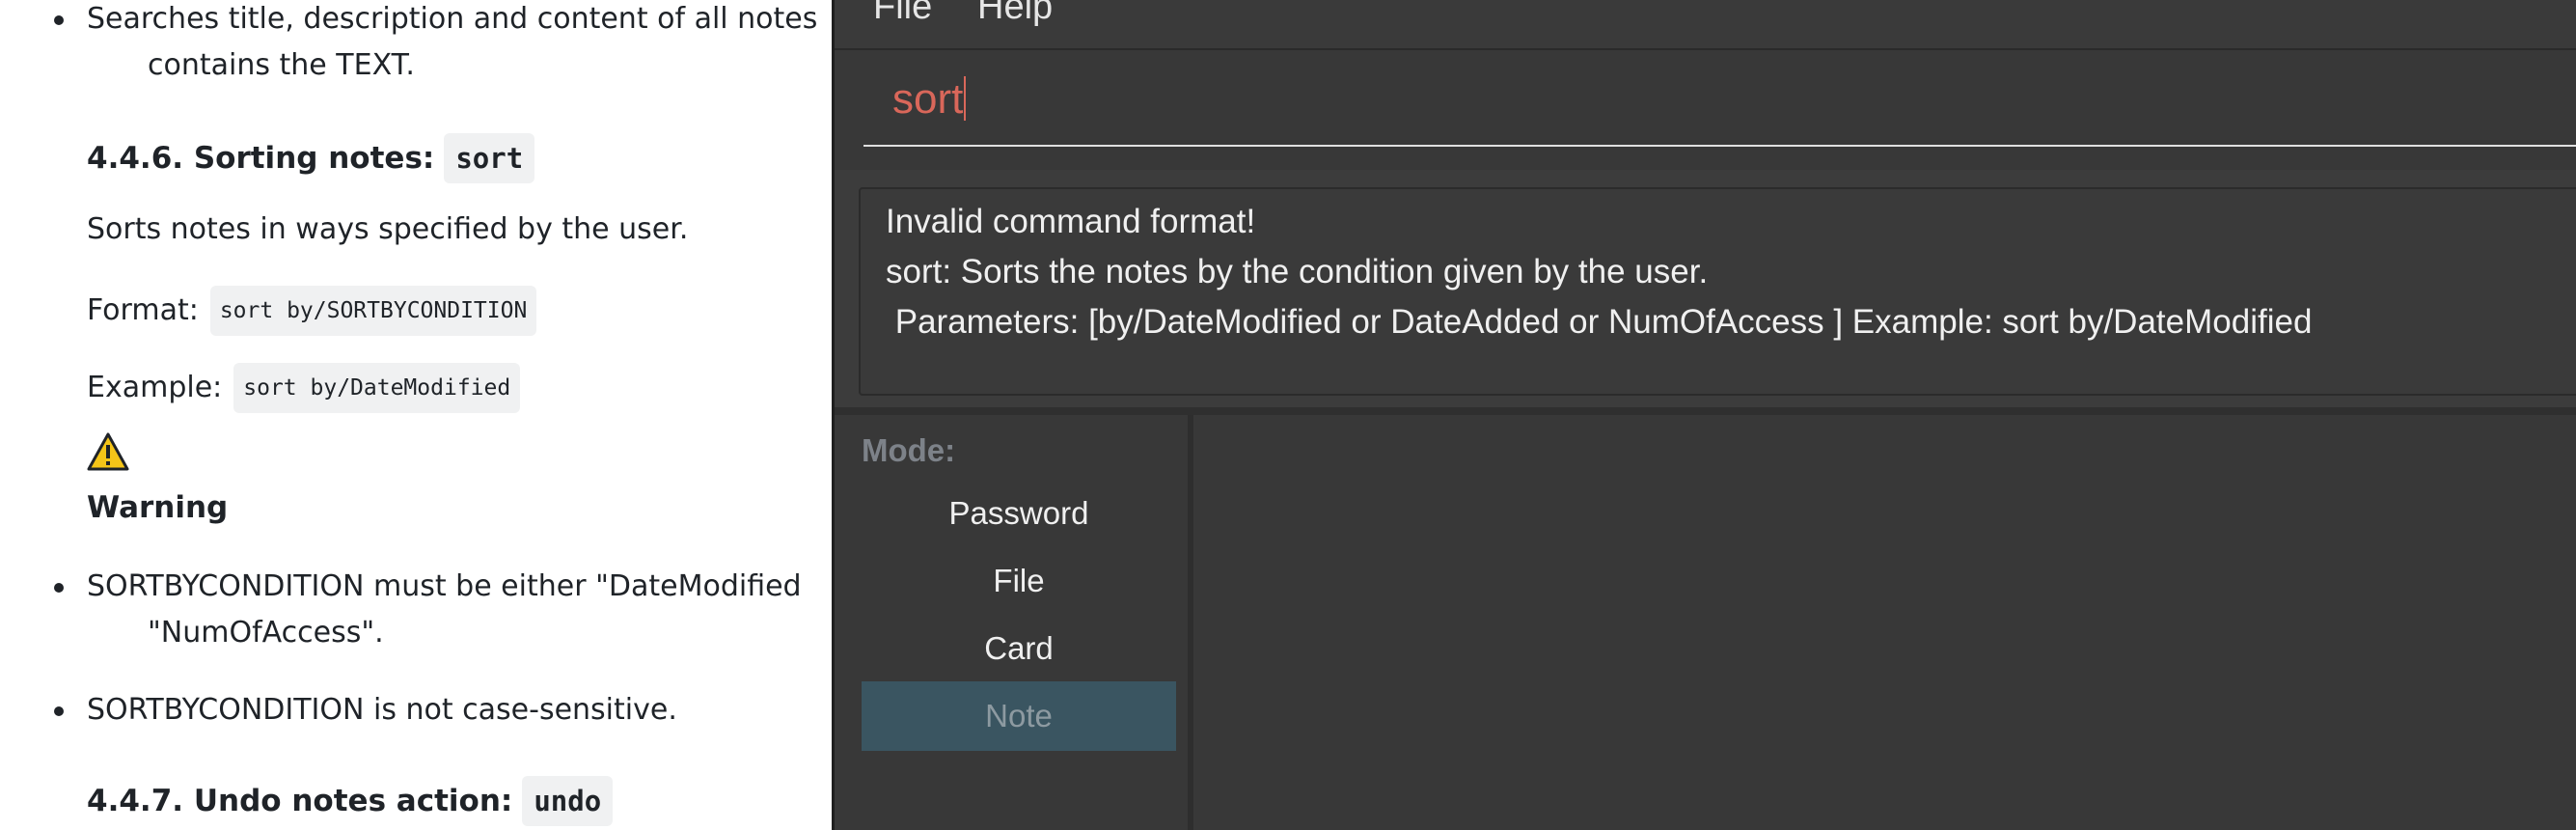  I want to click on example-label: Example:, so click(155, 387).